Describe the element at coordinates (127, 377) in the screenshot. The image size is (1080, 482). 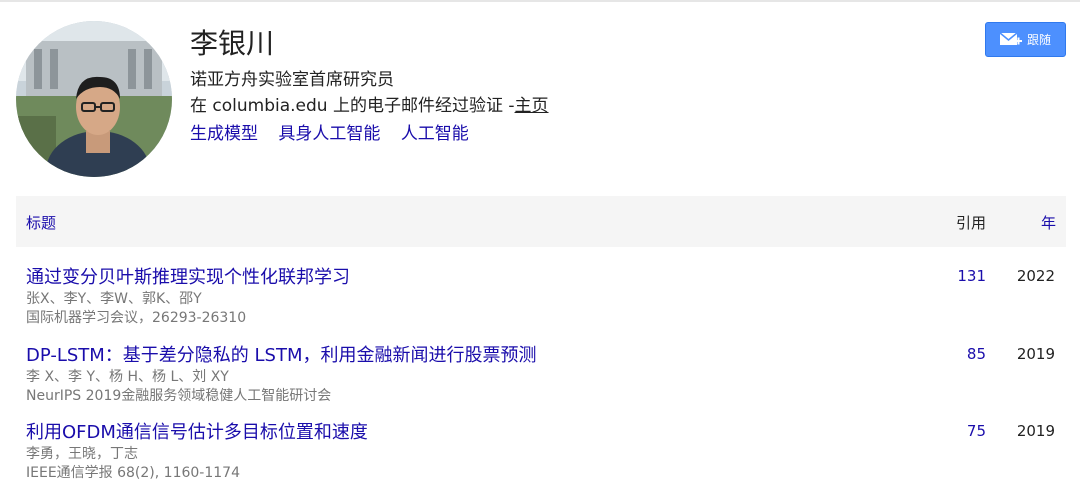
I see `paper-authors: 李 X、李 Y、杨 H、杨 L、刘 XY` at that location.